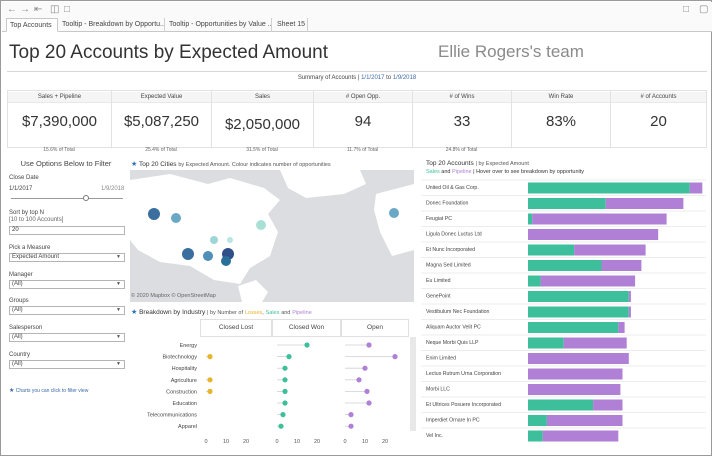 This screenshot has height=456, width=712. I want to click on pause-icon: □, so click(67, 9).